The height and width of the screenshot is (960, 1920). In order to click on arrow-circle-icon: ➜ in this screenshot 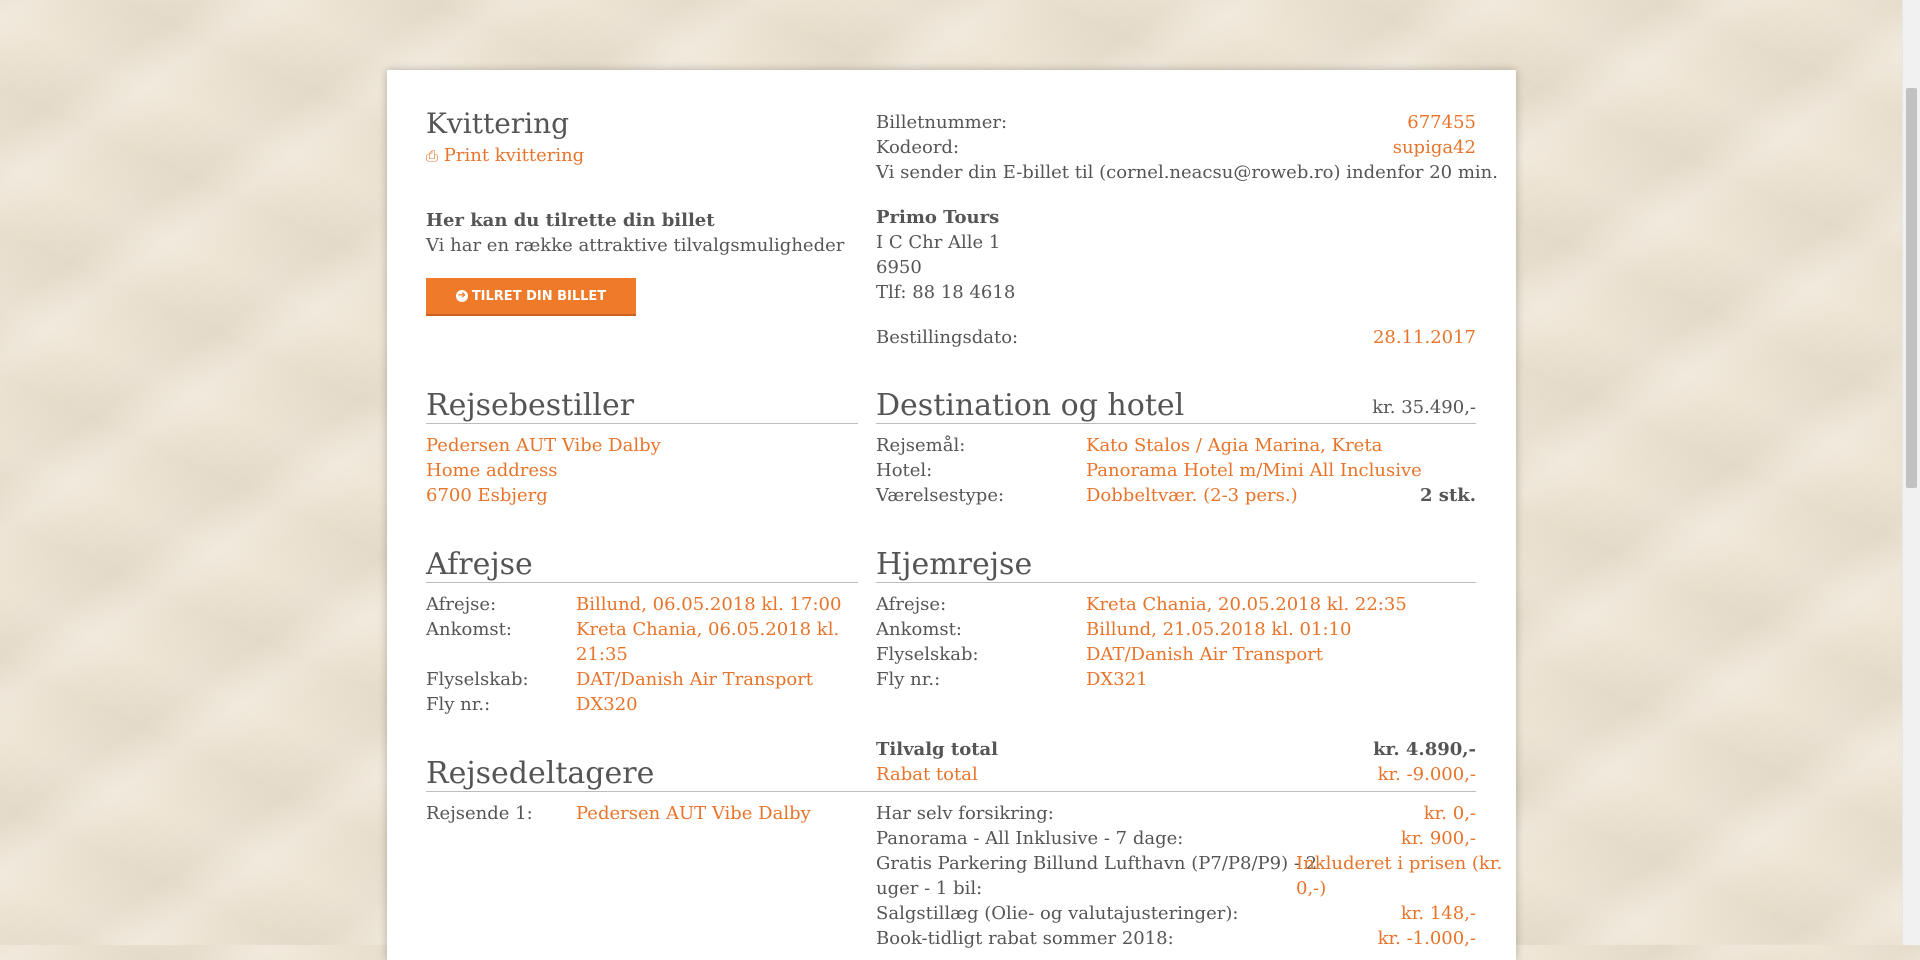, I will do `click(461, 296)`.